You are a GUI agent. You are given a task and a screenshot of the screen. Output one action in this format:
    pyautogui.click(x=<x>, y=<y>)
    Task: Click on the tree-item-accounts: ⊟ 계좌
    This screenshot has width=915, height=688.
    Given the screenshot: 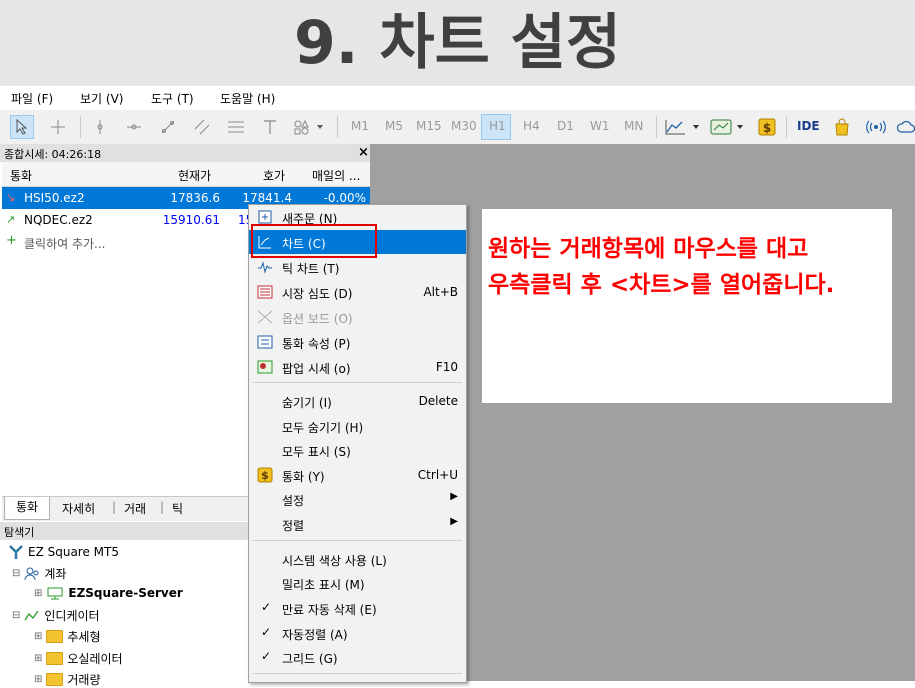 What is the action you would take?
    pyautogui.click(x=39, y=573)
    